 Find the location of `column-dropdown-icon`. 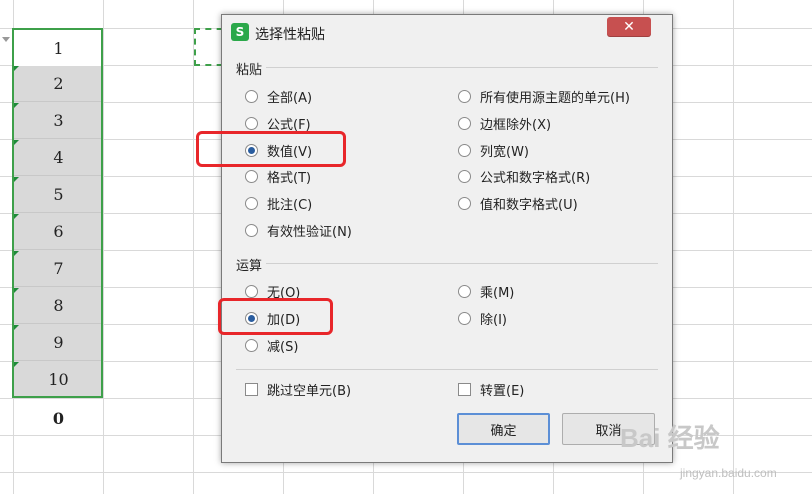

column-dropdown-icon is located at coordinates (6, 39).